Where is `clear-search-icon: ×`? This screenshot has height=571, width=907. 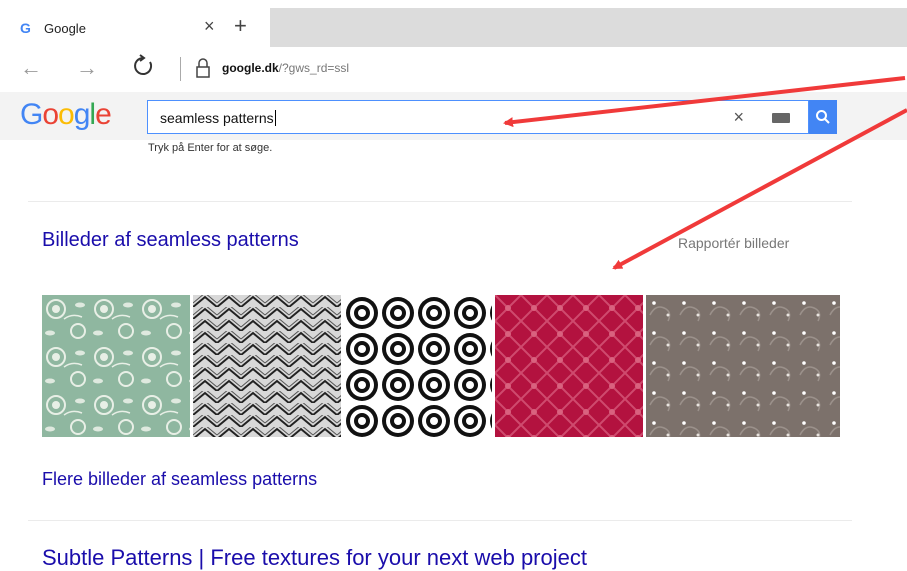
clear-search-icon: × is located at coordinates (738, 117).